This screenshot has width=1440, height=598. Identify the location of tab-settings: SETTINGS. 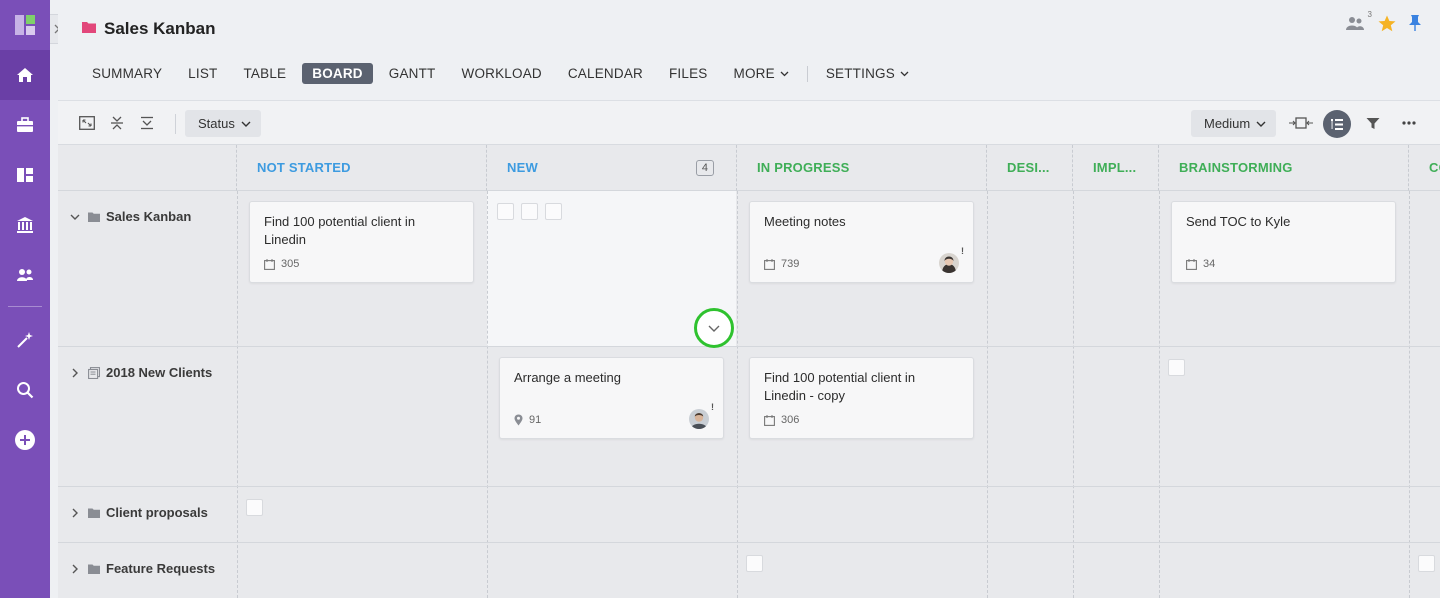
(867, 73).